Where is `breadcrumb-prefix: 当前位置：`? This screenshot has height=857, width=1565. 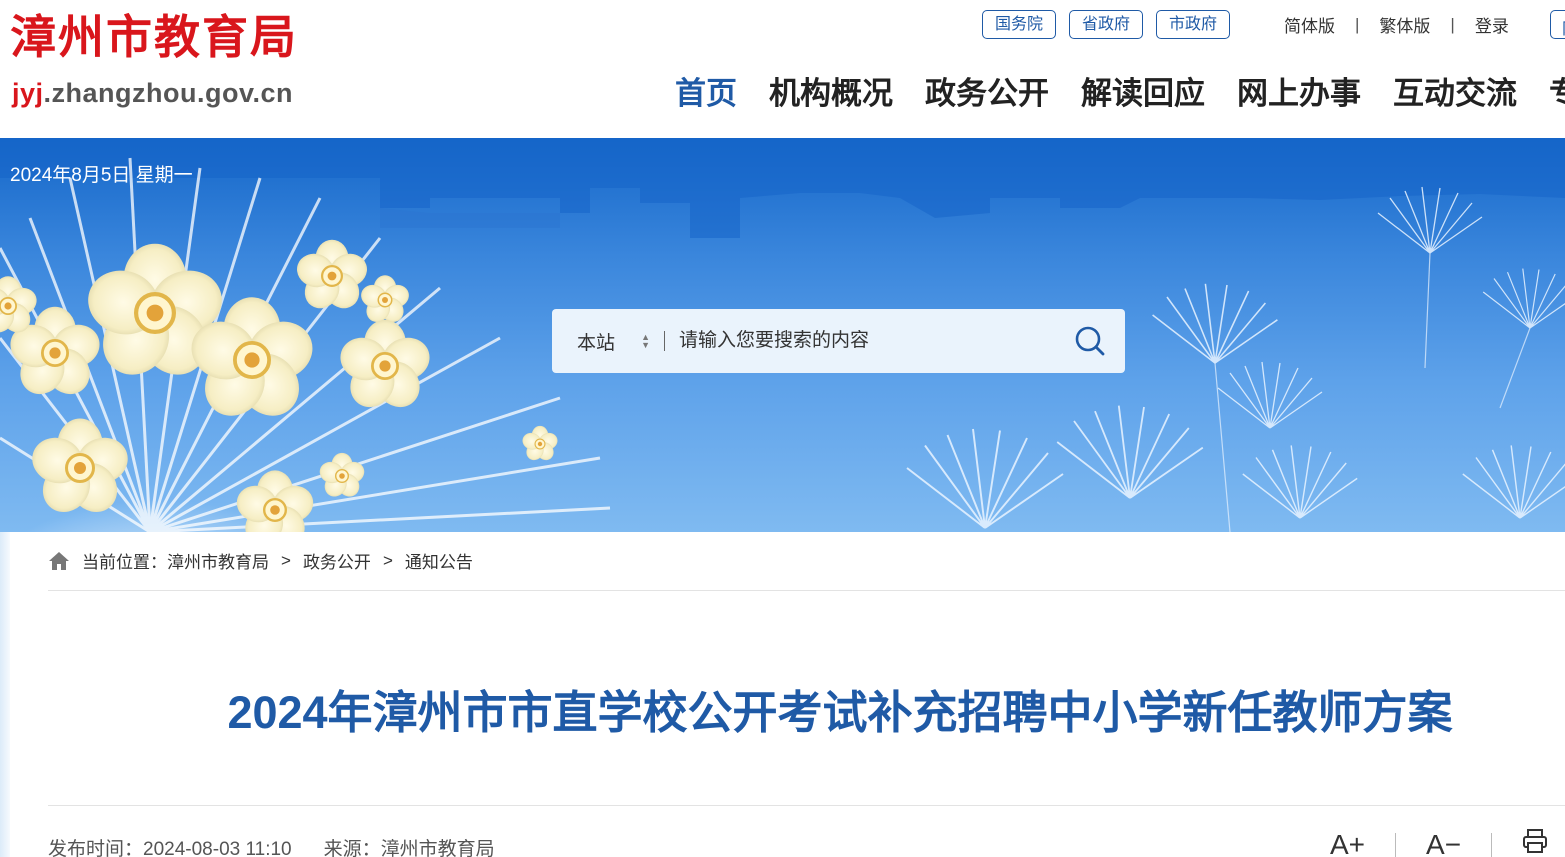
breadcrumb-prefix: 当前位置： is located at coordinates (124, 562).